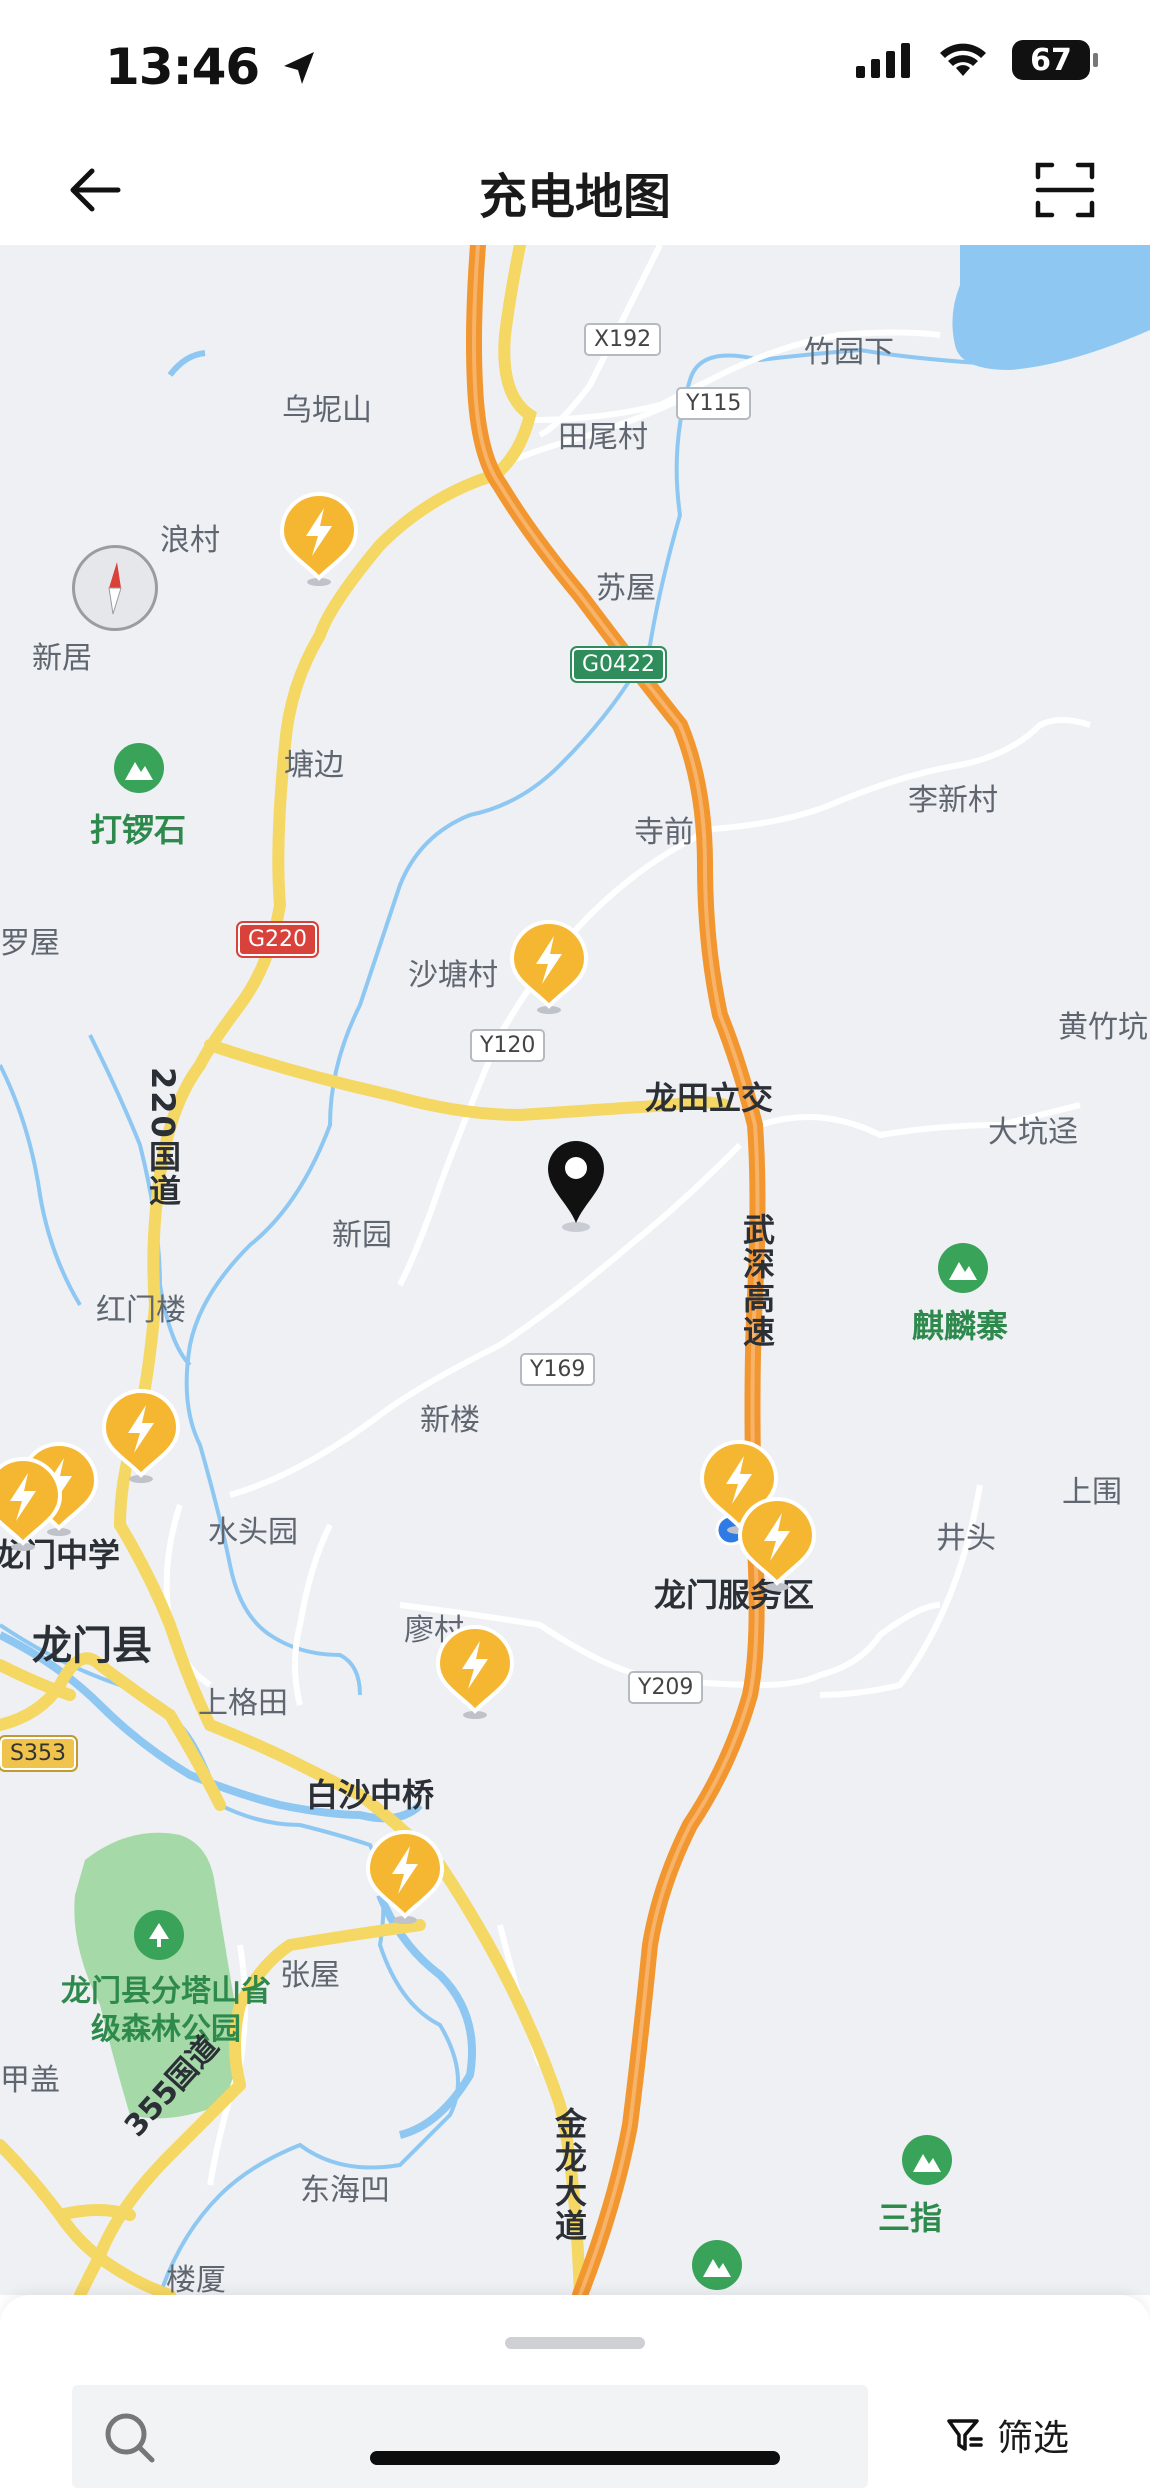  I want to click on place-label: 大坑迳, so click(1033, 1132).